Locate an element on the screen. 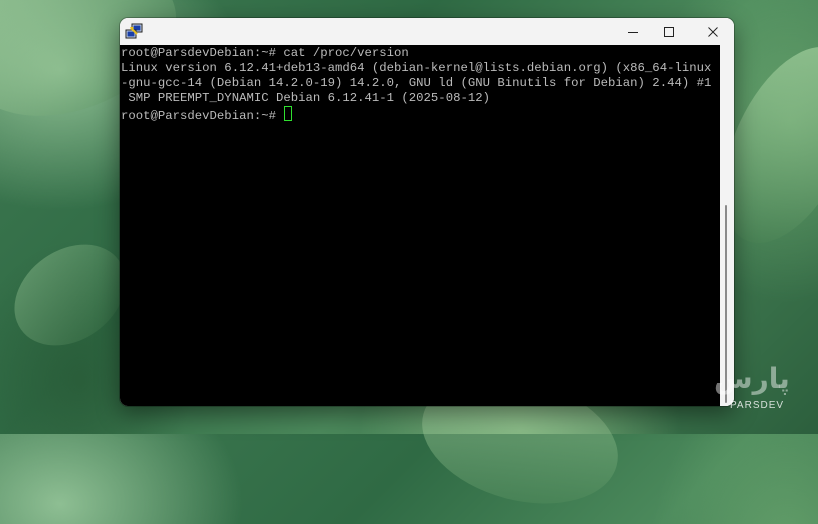 This screenshot has height=524, width=818. prompt-line: root@ParsdevDebian:~# is located at coordinates (416, 114).